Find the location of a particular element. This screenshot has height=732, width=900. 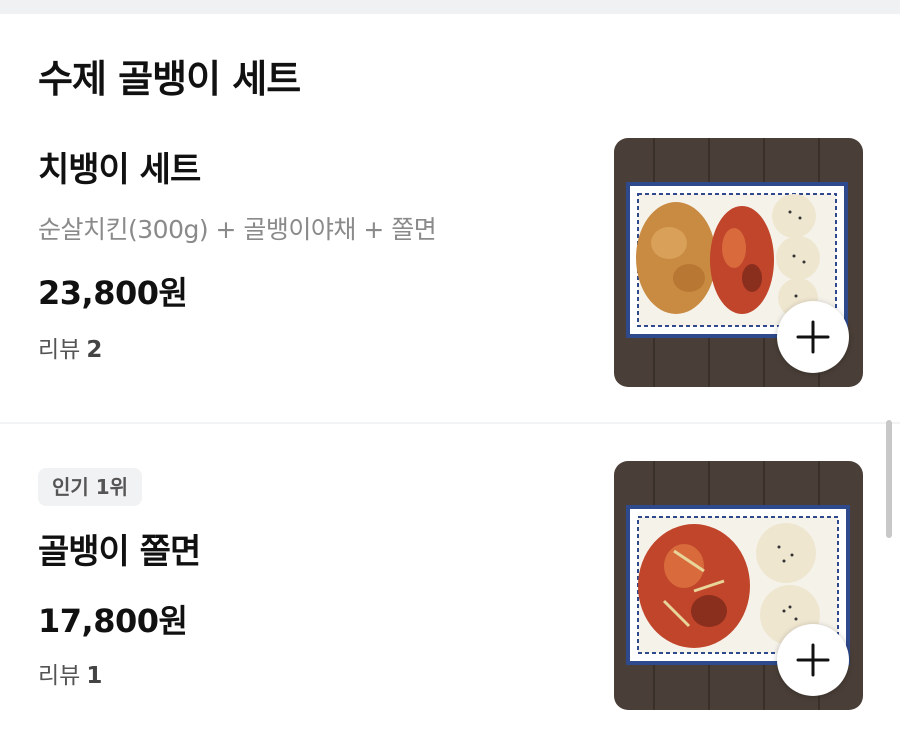

menu-item-review: 리뷰 2 is located at coordinates (70, 347).